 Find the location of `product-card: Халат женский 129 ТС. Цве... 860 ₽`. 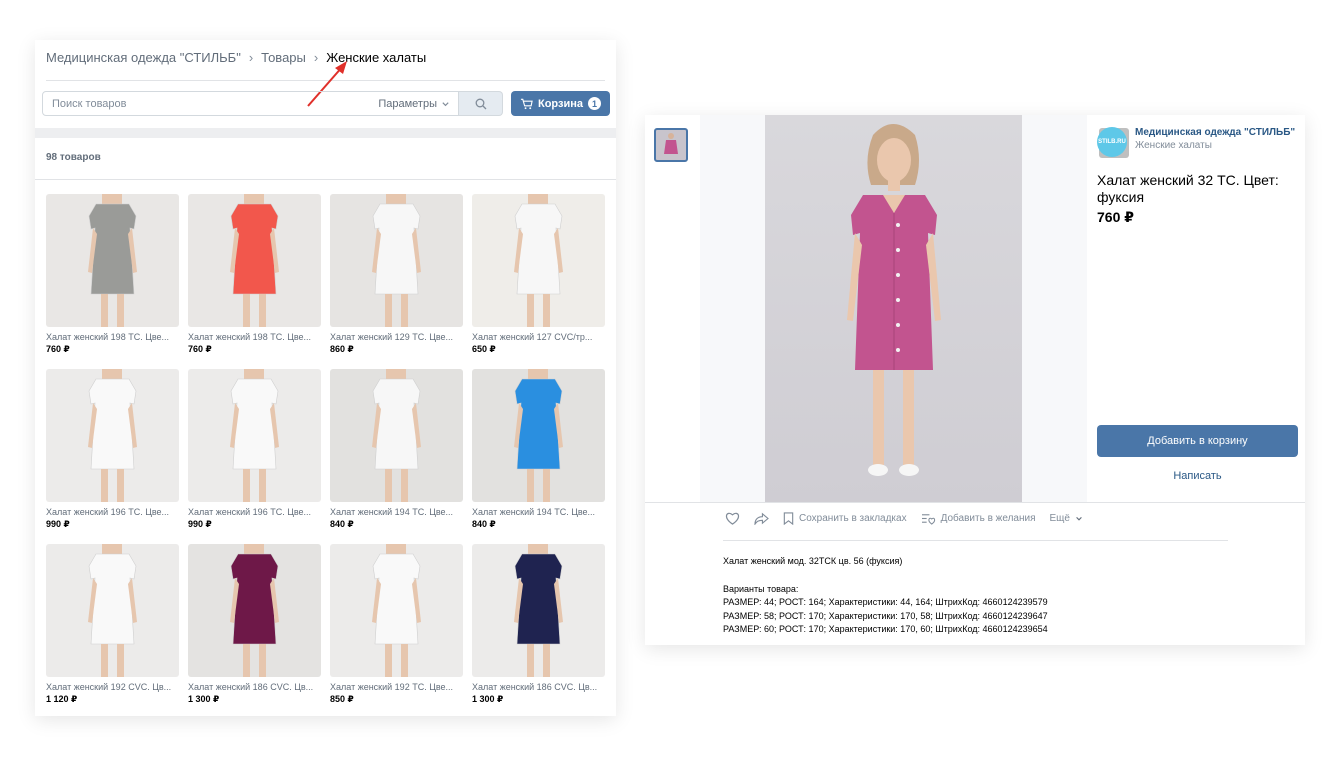

product-card: Халат женский 129 ТС. Цве... 860 ₽ is located at coordinates (396, 276).